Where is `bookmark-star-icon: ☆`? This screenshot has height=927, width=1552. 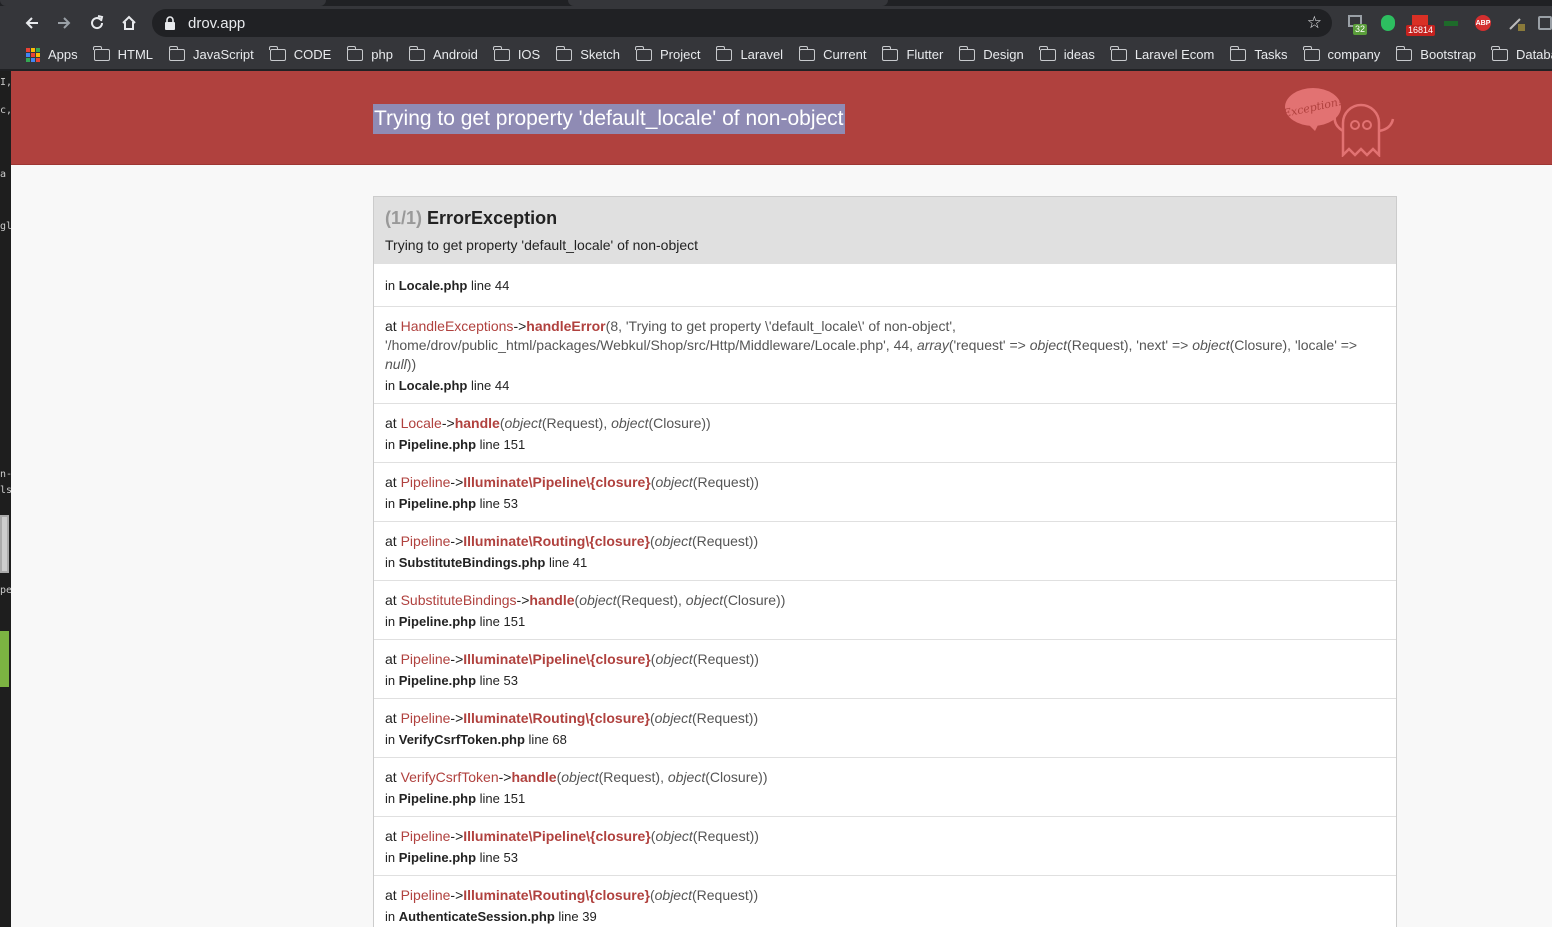
bookmark-star-icon: ☆ is located at coordinates (1314, 23).